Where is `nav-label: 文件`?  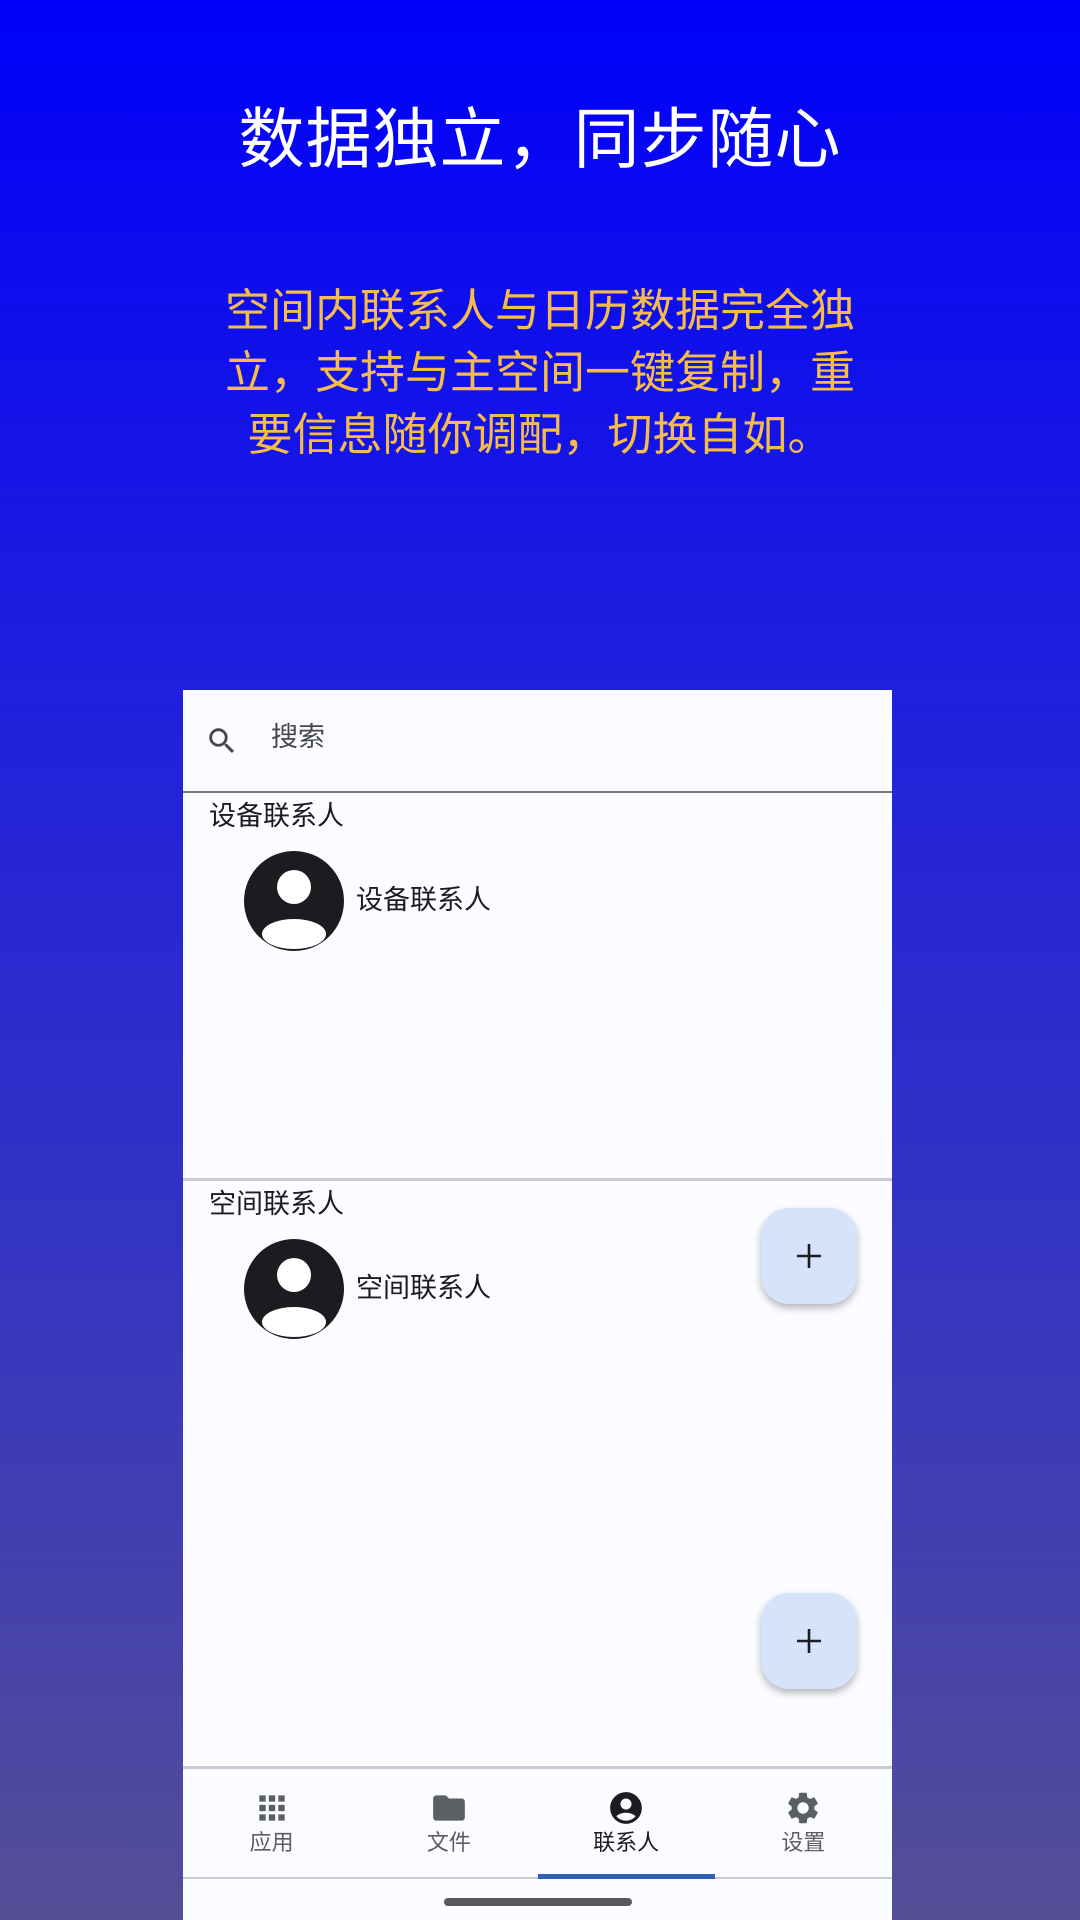
nav-label: 文件 is located at coordinates (448, 1843).